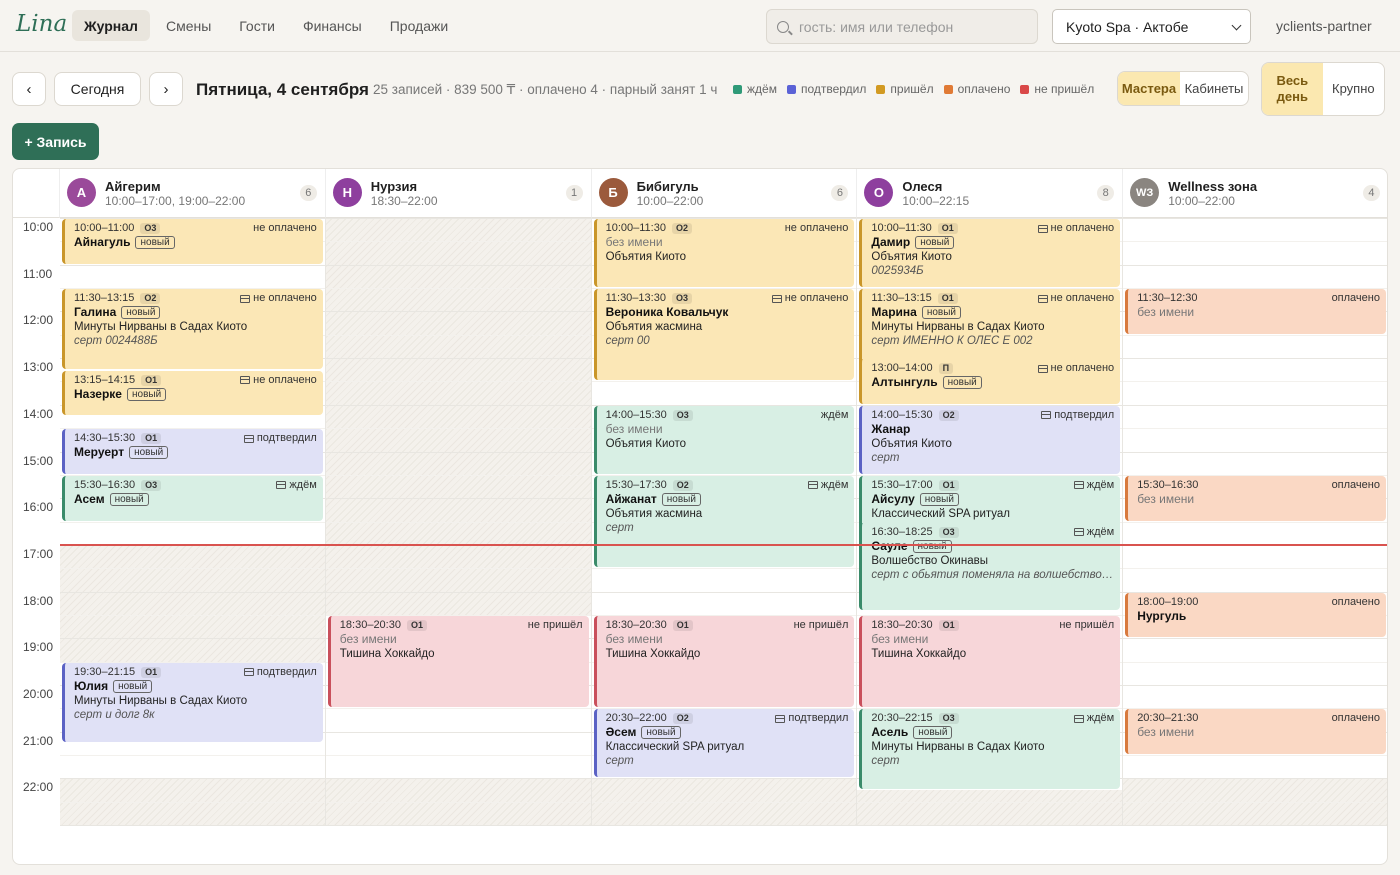  I want to click on master-name: Бибигуль, so click(667, 186).